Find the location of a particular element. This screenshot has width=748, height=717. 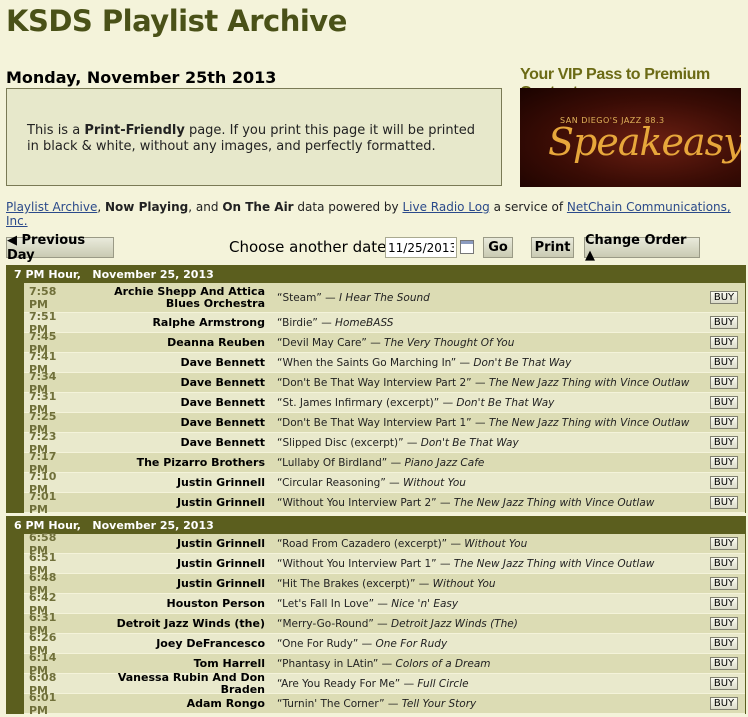

song-title: “Without You Interview Part 1” is located at coordinates (357, 563).